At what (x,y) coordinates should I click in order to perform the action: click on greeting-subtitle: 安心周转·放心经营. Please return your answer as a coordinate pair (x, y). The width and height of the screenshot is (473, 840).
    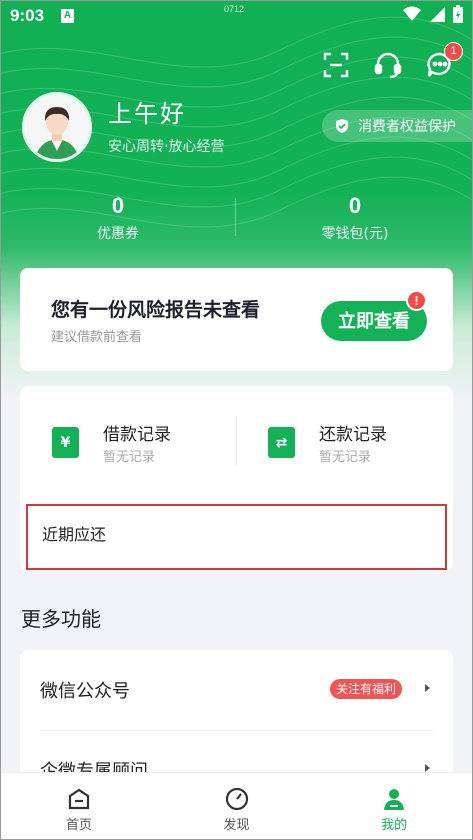
    Looking at the image, I should click on (166, 147).